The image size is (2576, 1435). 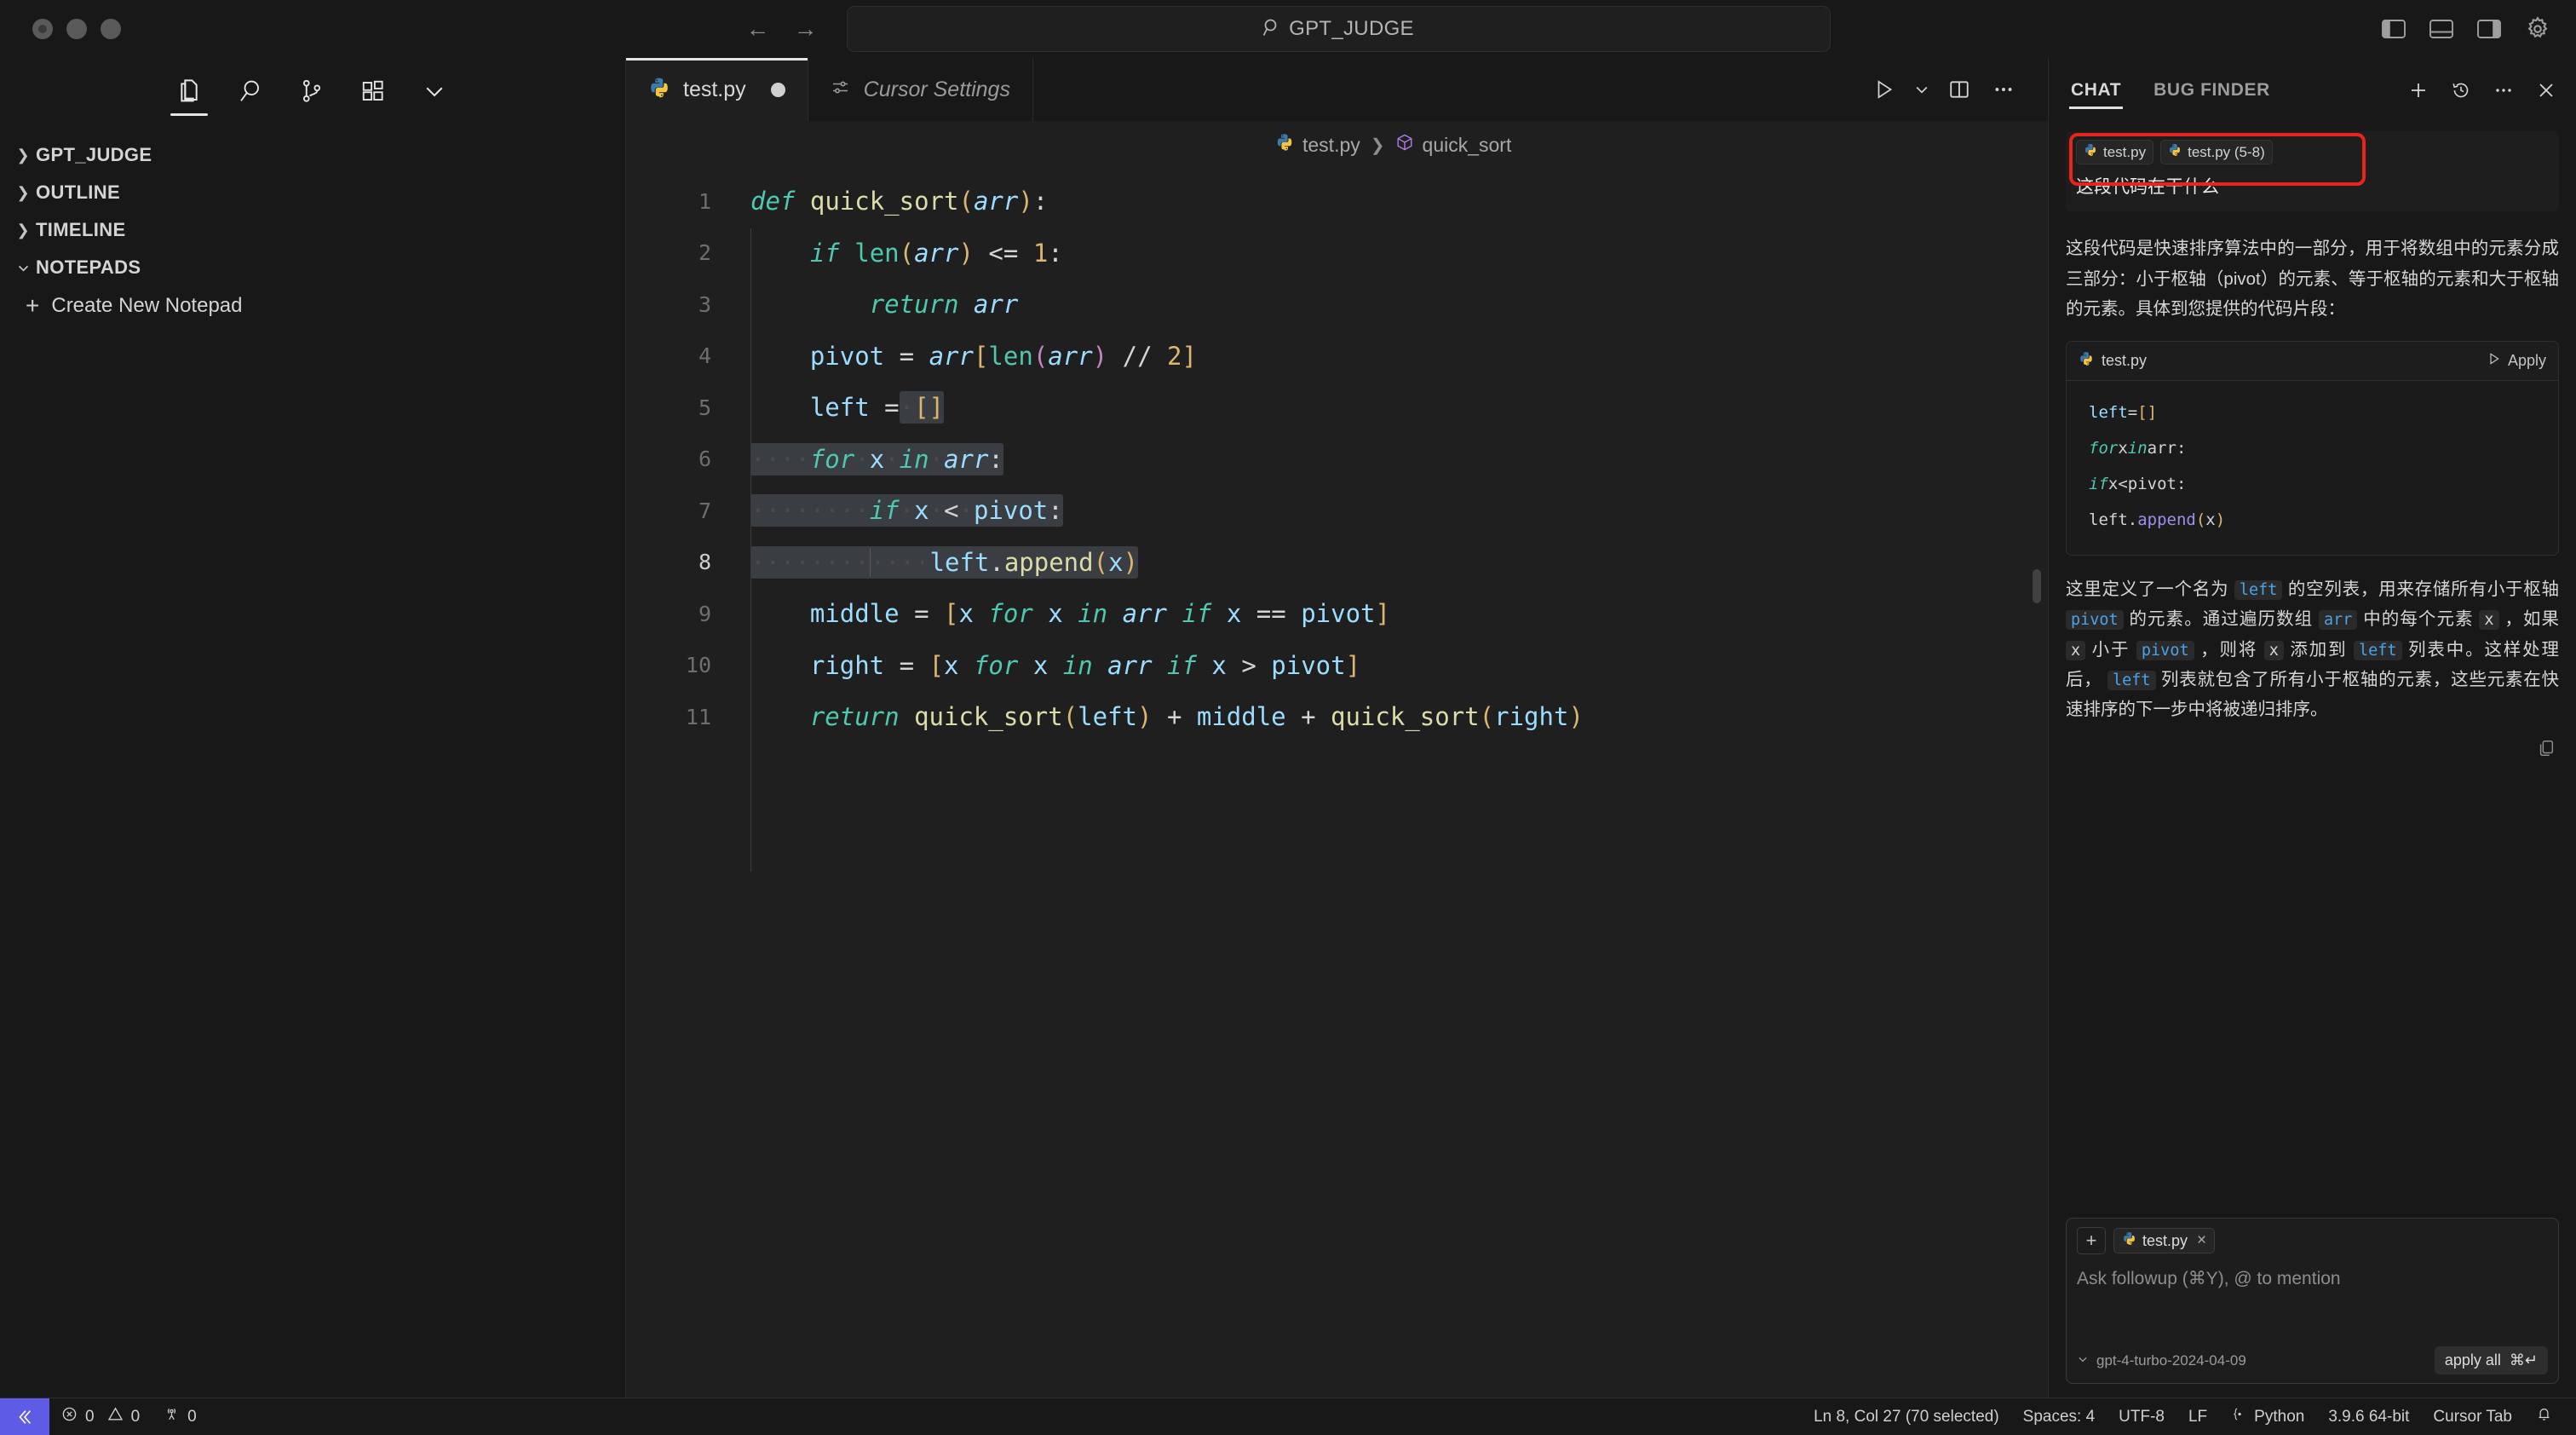 What do you see at coordinates (2123, 413) in the screenshot?
I see `code-card-line: left = []` at bounding box center [2123, 413].